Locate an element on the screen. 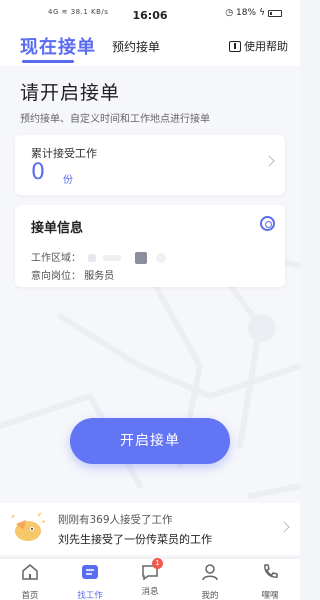 This screenshot has width=320, height=600. book-icon is located at coordinates (235, 46).